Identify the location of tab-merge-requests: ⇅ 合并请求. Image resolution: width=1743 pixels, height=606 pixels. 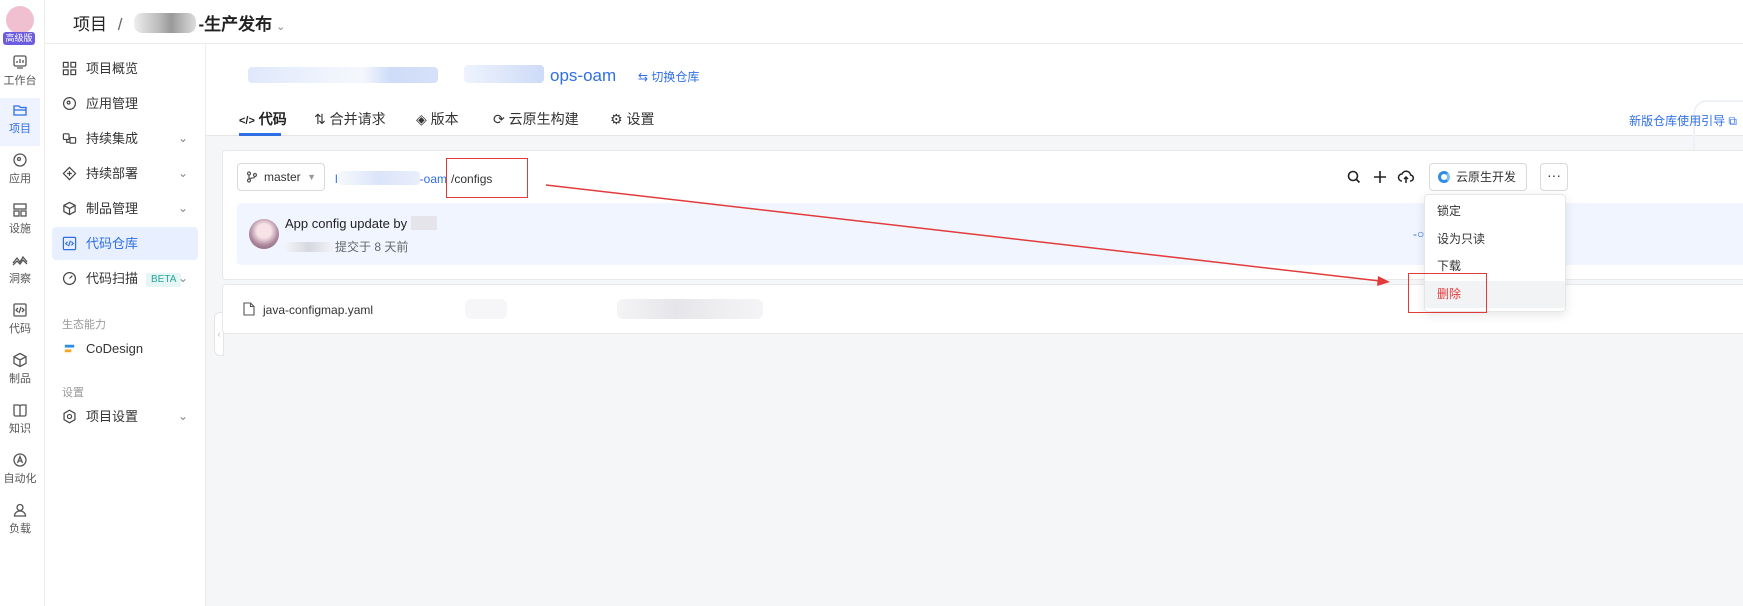
(350, 119).